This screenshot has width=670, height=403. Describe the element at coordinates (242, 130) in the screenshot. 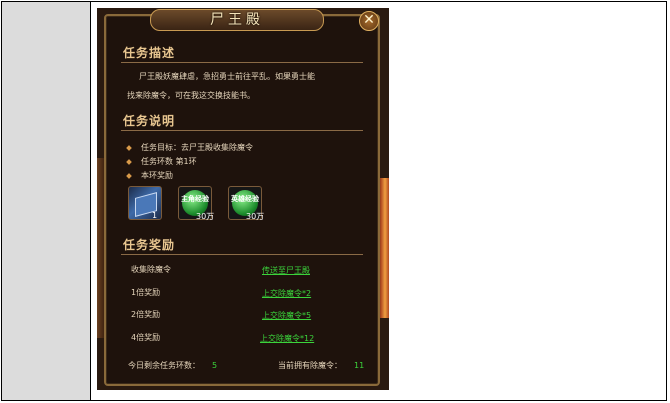

I see `explanation-divider` at that location.